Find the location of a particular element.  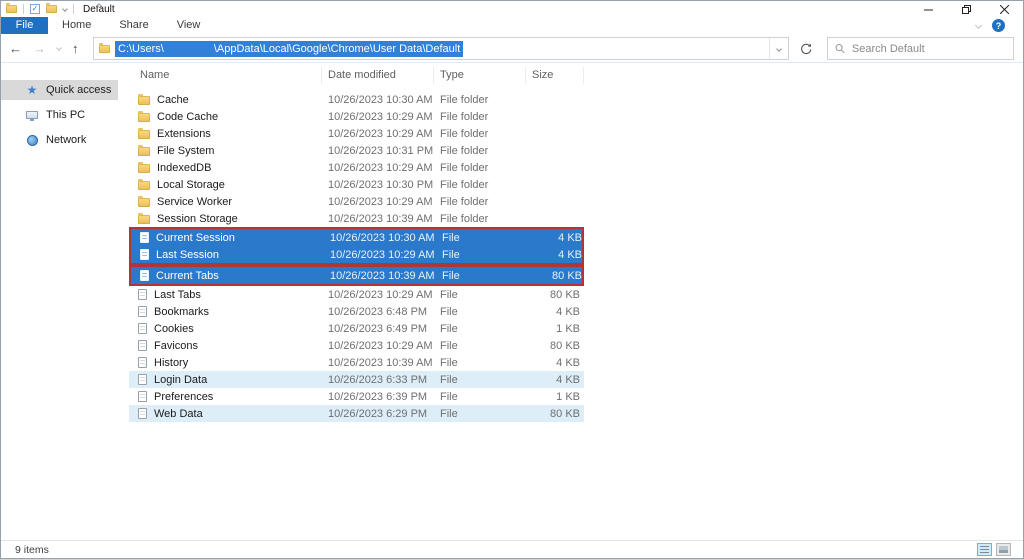

file-name: Preferences is located at coordinates (184, 396).